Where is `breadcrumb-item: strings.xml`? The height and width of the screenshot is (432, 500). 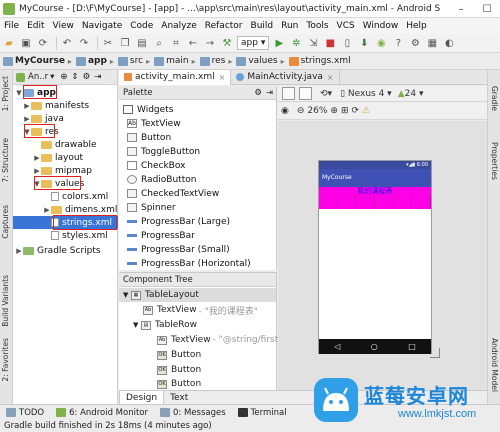
breadcrumb-item: strings.xml is located at coordinates (319, 61).